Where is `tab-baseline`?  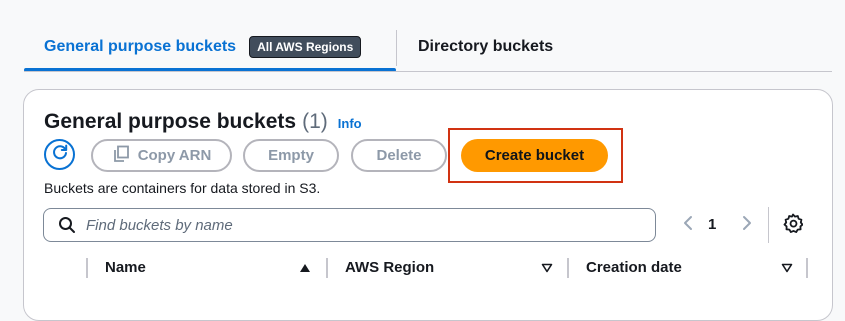 tab-baseline is located at coordinates (428, 71).